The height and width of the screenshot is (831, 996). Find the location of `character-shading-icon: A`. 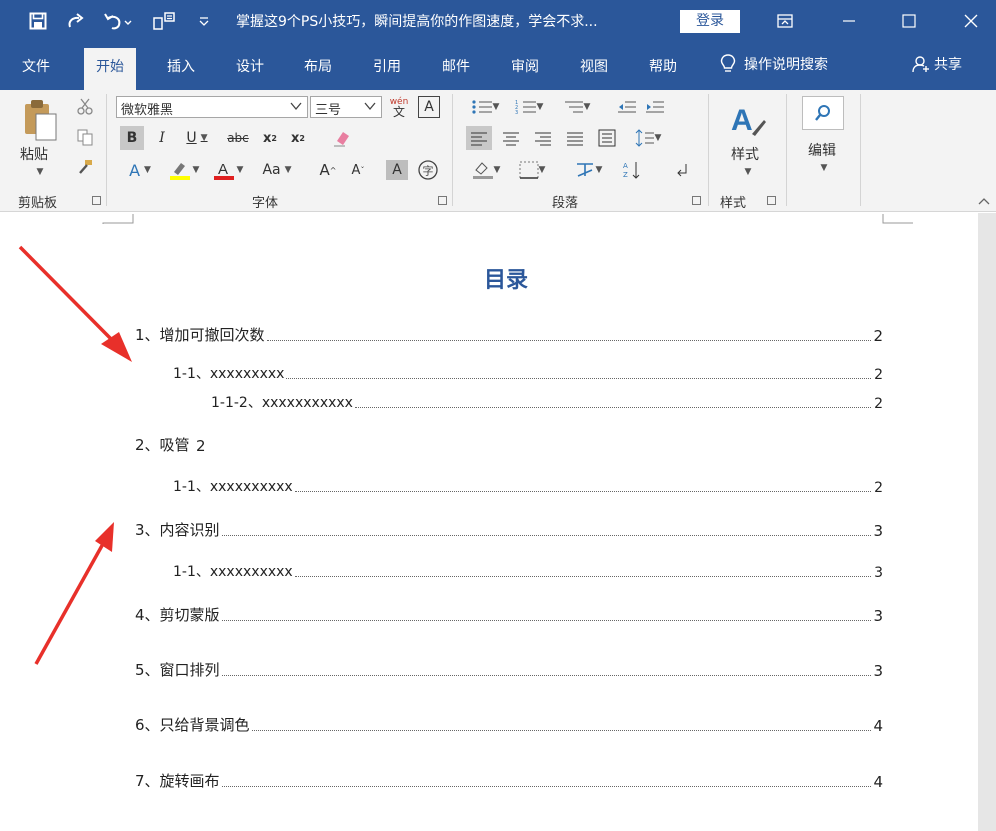

character-shading-icon: A is located at coordinates (397, 170).